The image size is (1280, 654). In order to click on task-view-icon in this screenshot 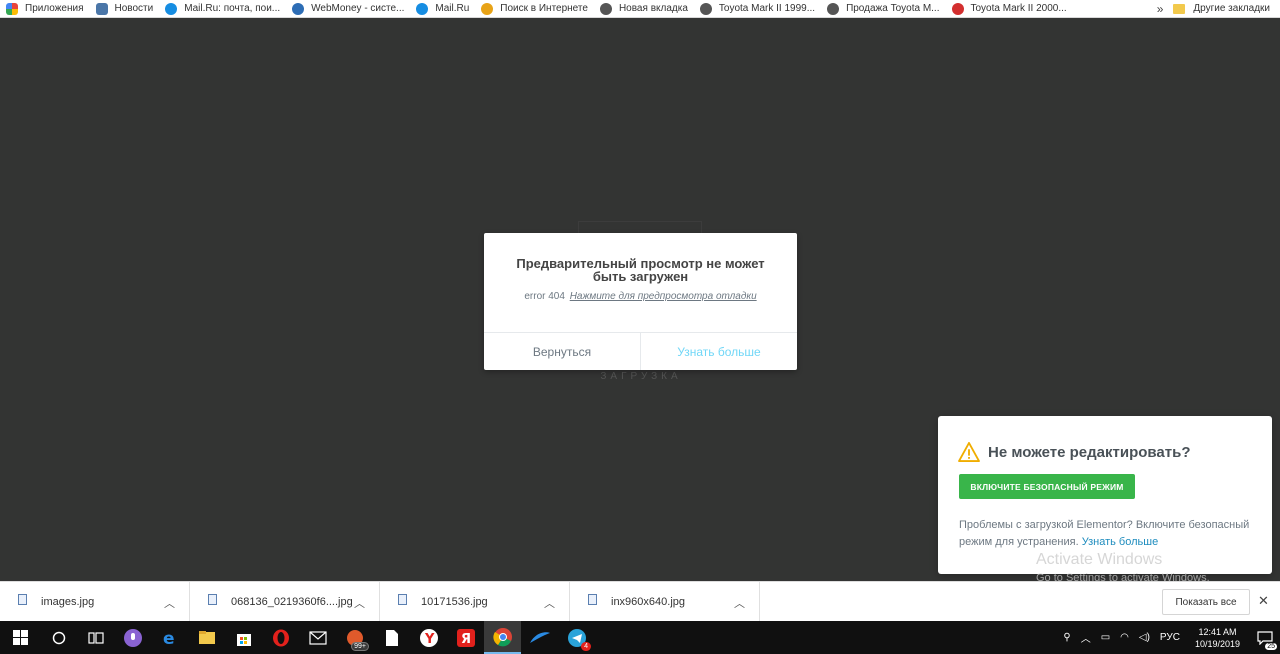, I will do `click(95, 637)`.